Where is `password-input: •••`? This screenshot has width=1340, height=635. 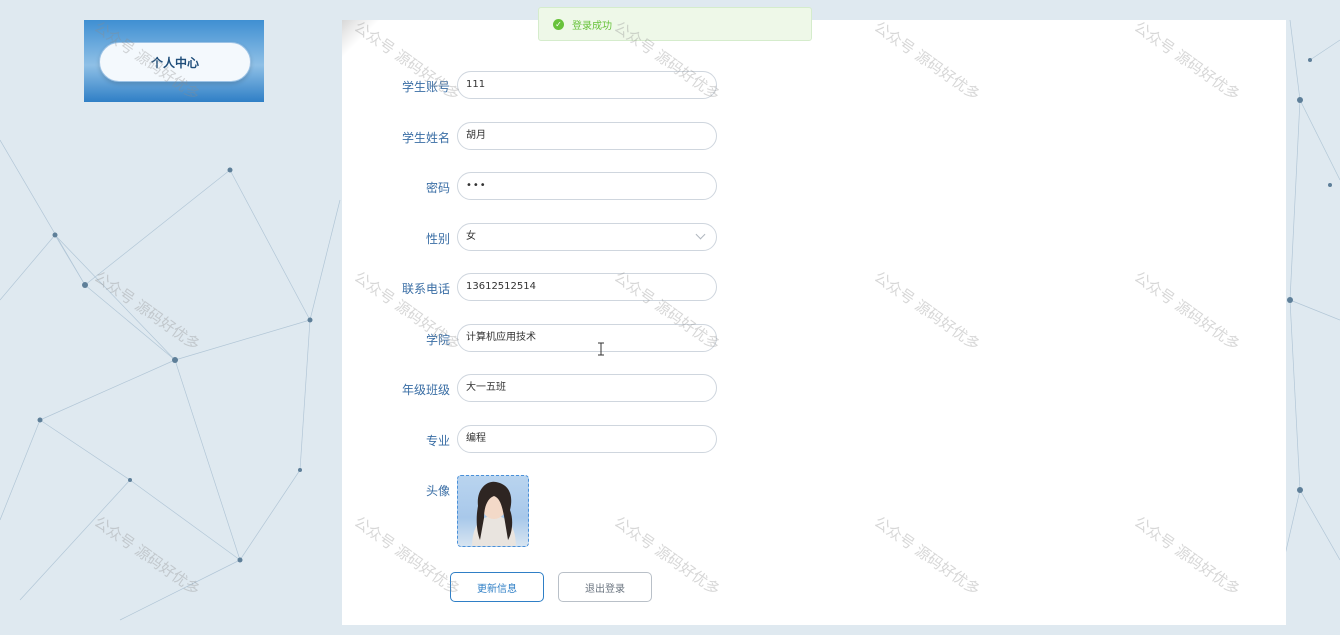
password-input: ••• is located at coordinates (587, 186).